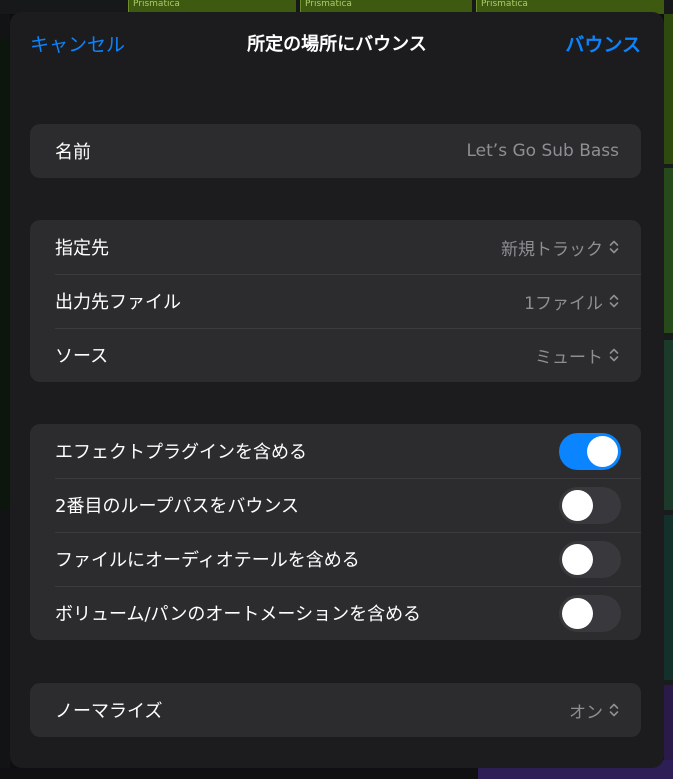 Image resolution: width=673 pixels, height=779 pixels. Describe the element at coordinates (335, 505) in the screenshot. I see `second-cycle-row: 2番目のループパスをバウンス` at that location.